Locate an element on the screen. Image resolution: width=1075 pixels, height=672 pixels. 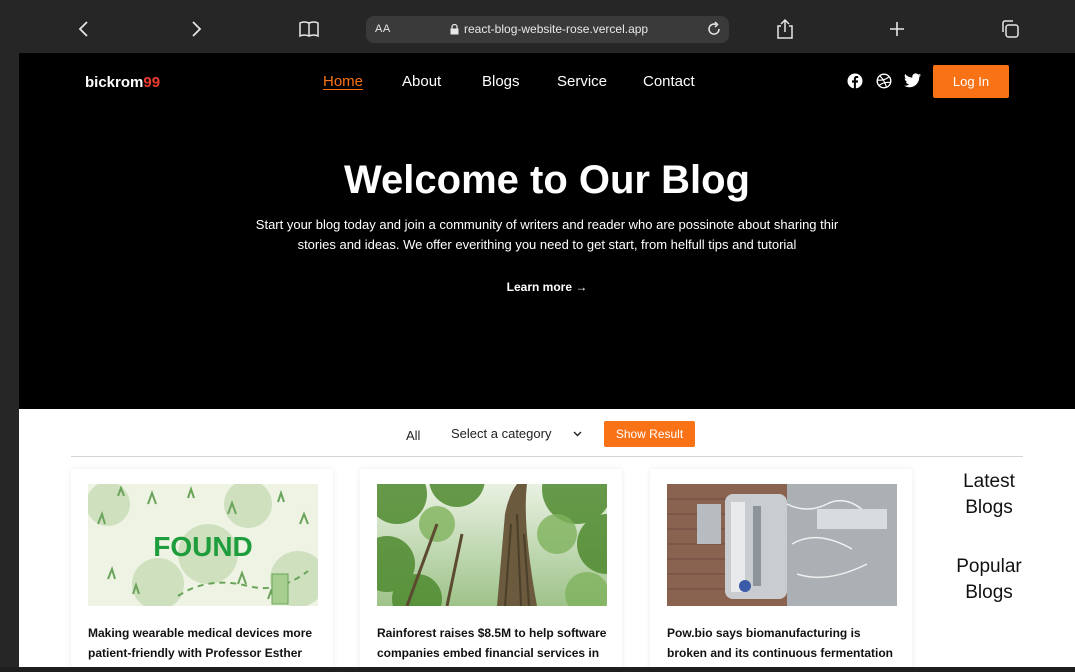
facebook-icon is located at coordinates (856, 82).